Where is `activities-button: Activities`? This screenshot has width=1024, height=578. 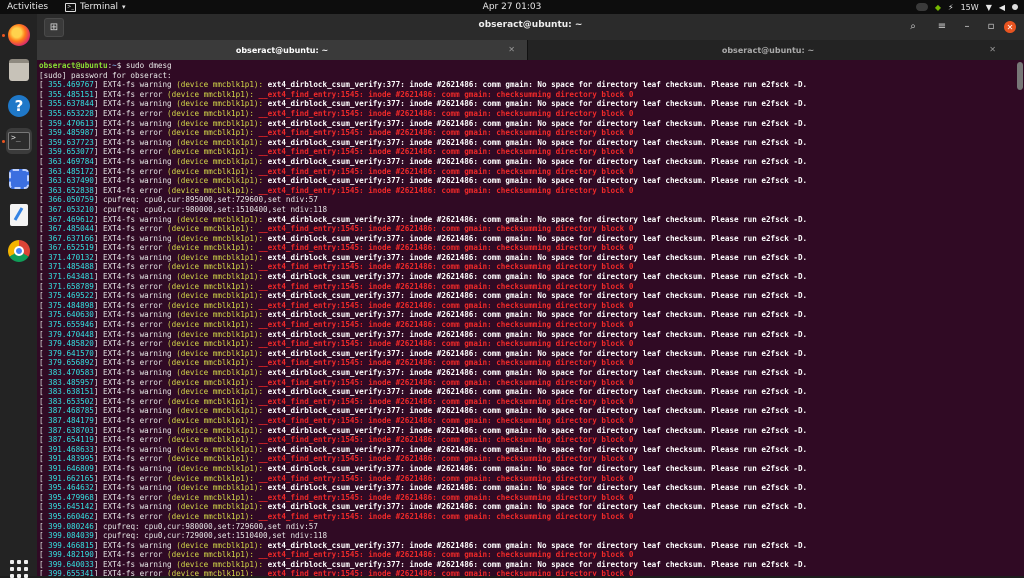 activities-button: Activities is located at coordinates (28, 7).